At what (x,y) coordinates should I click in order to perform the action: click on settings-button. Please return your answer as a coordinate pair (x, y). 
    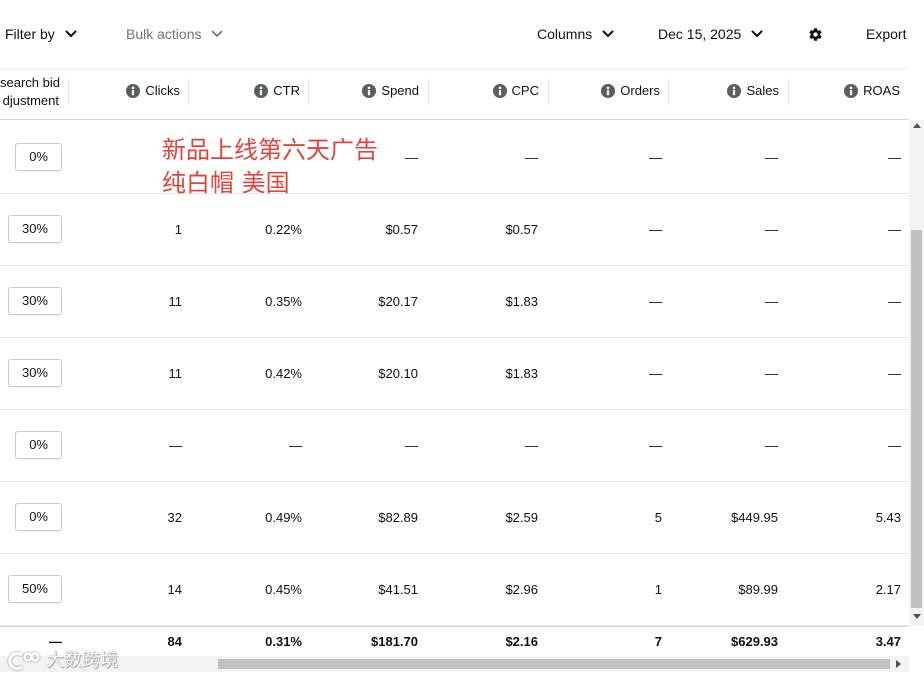
    Looking at the image, I should click on (816, 34).